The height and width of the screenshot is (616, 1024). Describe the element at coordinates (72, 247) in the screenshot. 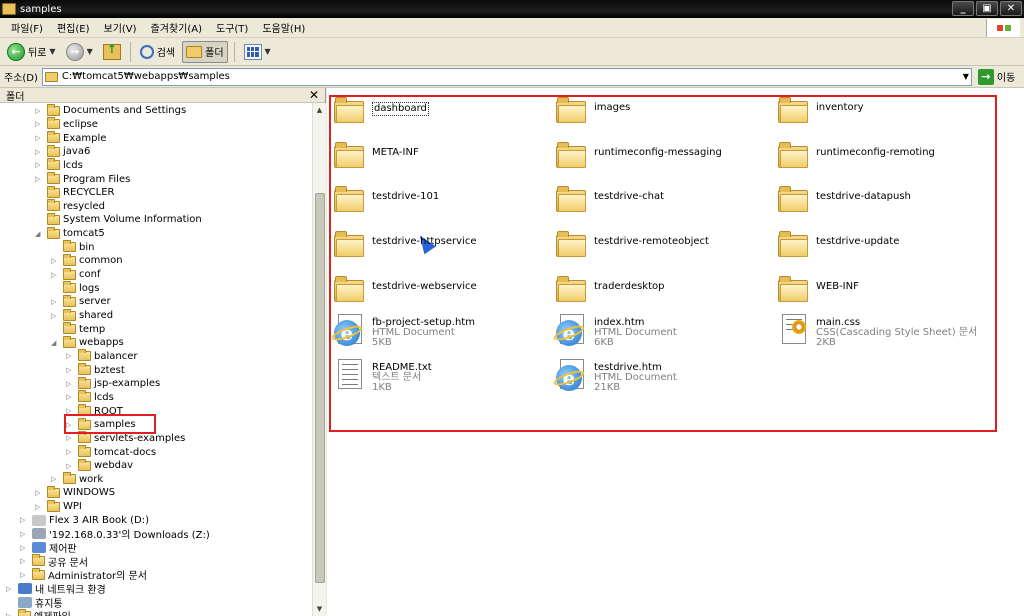

I see `tree-item-bin: bin` at that location.